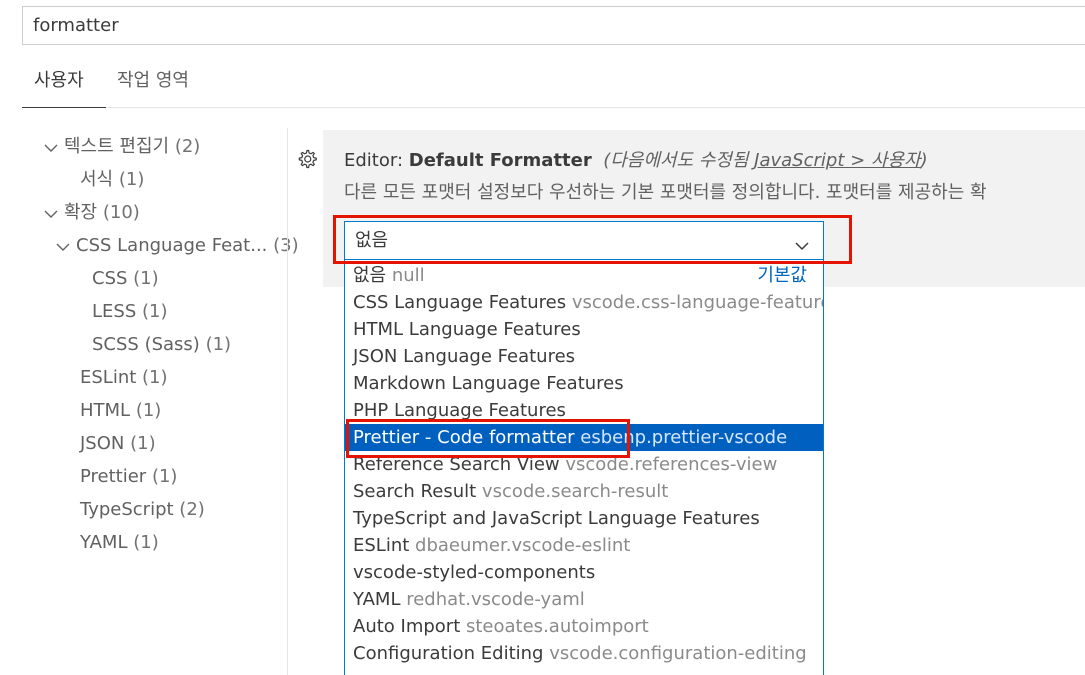 Image resolution: width=1085 pixels, height=675 pixels. I want to click on toc-item-css: CSS (1), so click(125, 278).